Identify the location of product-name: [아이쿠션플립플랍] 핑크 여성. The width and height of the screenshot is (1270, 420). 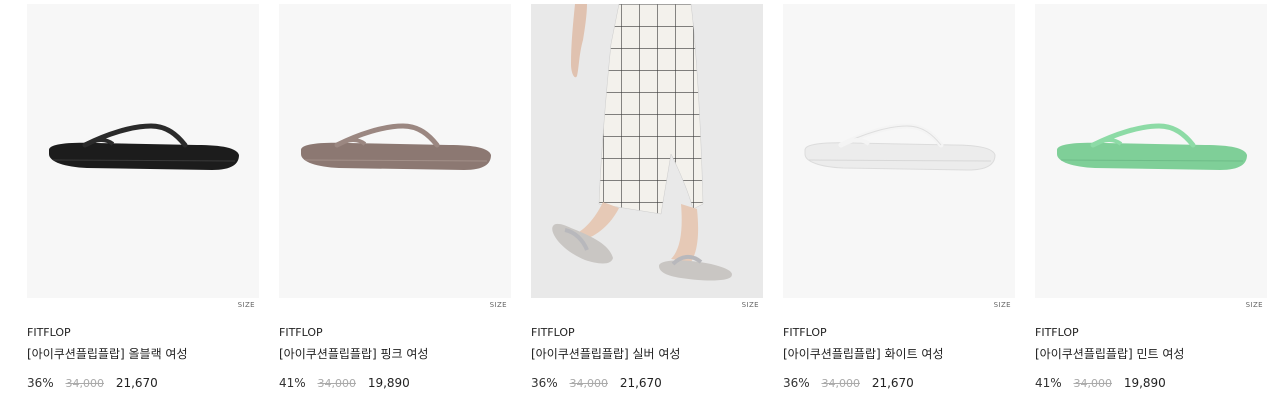
(395, 354).